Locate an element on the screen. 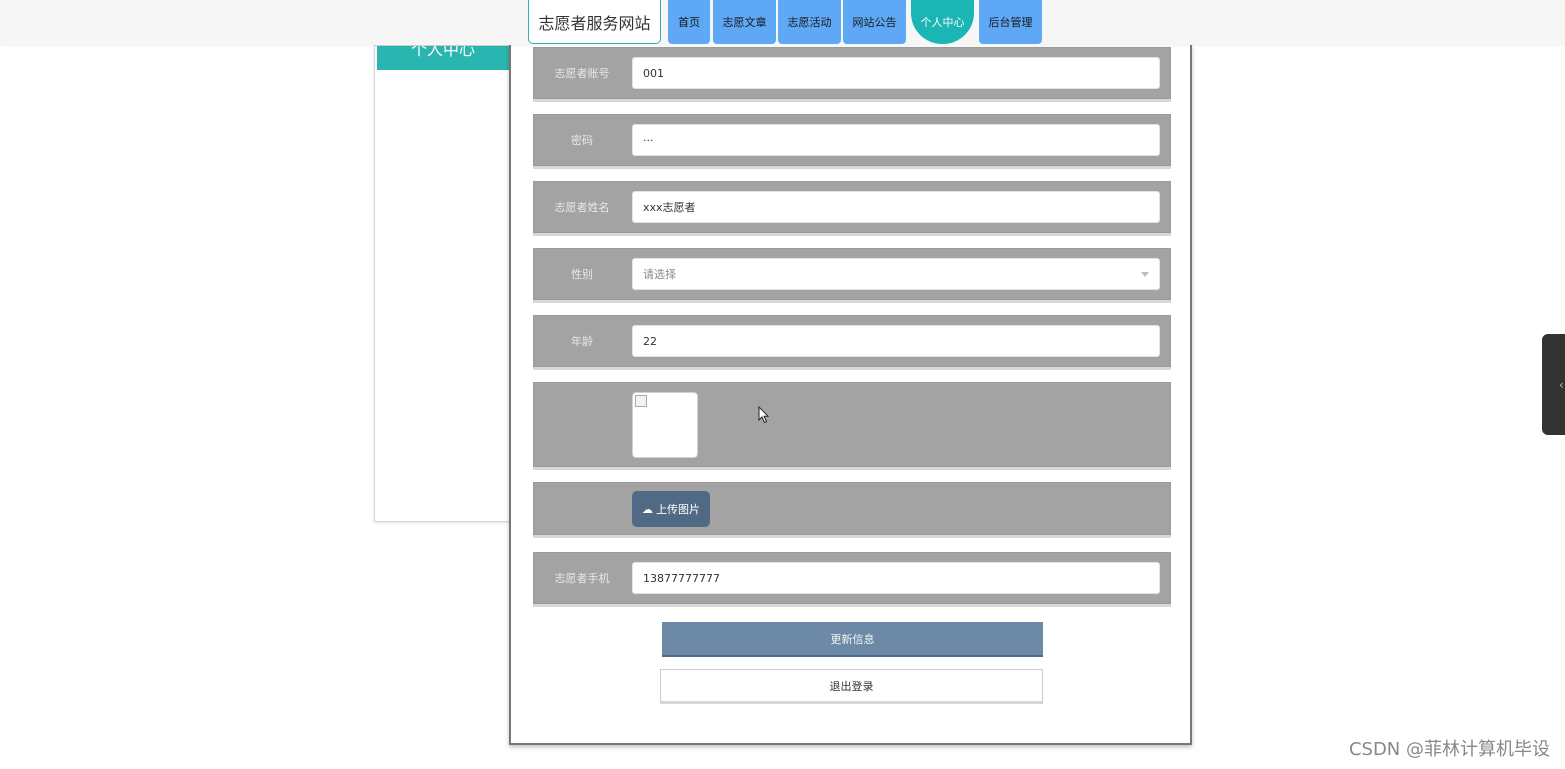  password-label: 密码 is located at coordinates (582, 140).